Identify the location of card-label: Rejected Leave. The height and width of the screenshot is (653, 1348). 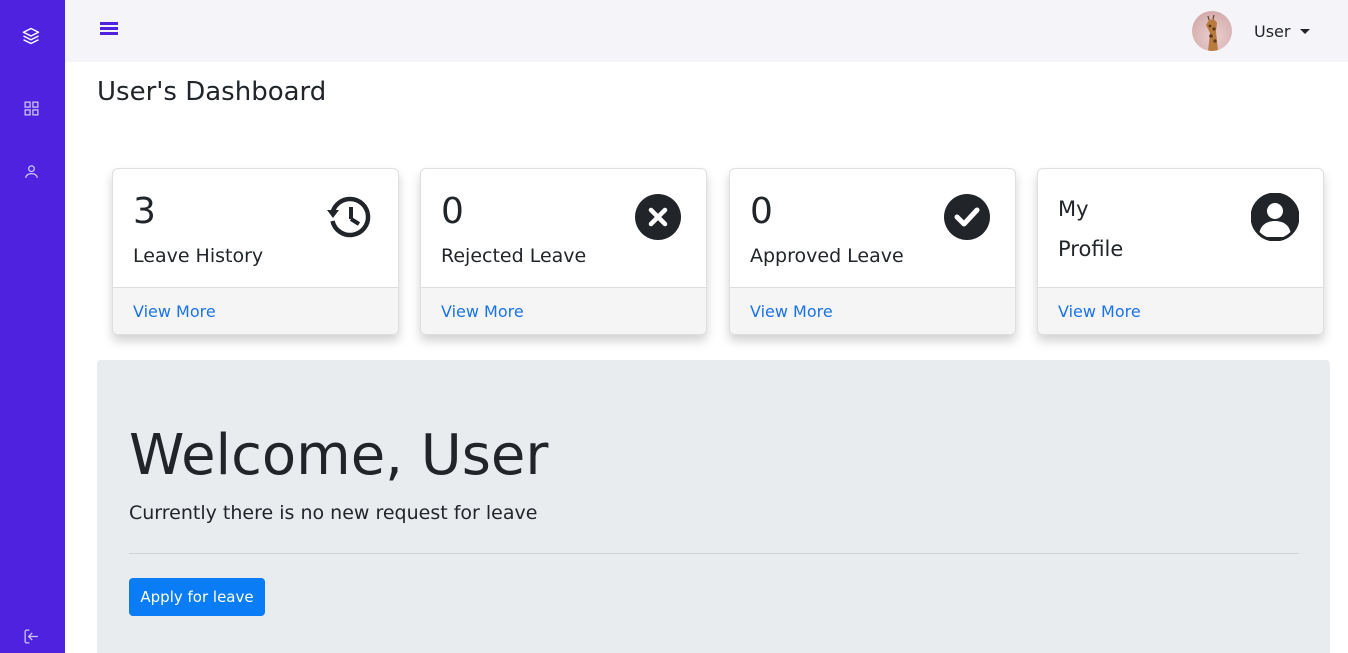
(514, 256).